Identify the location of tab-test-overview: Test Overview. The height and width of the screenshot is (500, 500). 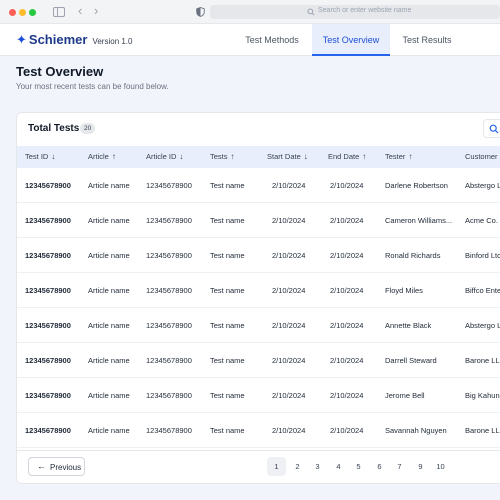
(351, 40).